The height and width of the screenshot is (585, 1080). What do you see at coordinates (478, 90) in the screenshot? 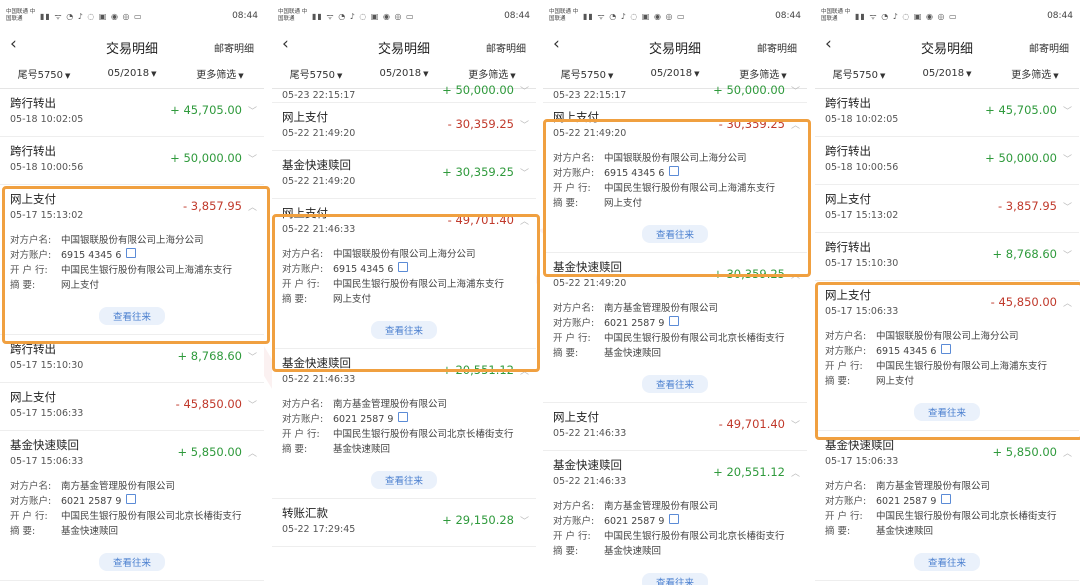
I see `transaction-amount: + 50,000.00` at bounding box center [478, 90].